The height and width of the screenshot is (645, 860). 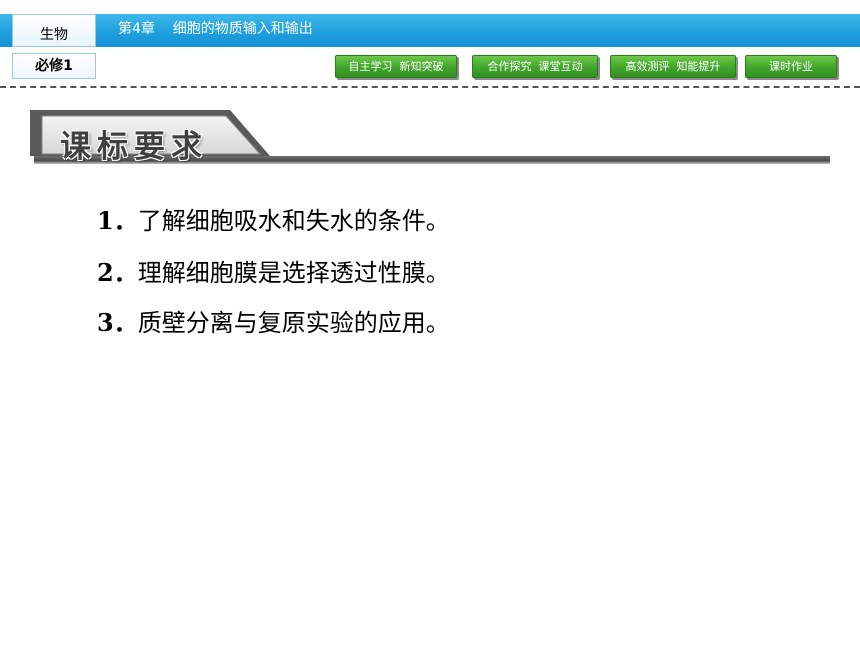 I want to click on nav-button-homework: 课时作业, so click(x=791, y=66).